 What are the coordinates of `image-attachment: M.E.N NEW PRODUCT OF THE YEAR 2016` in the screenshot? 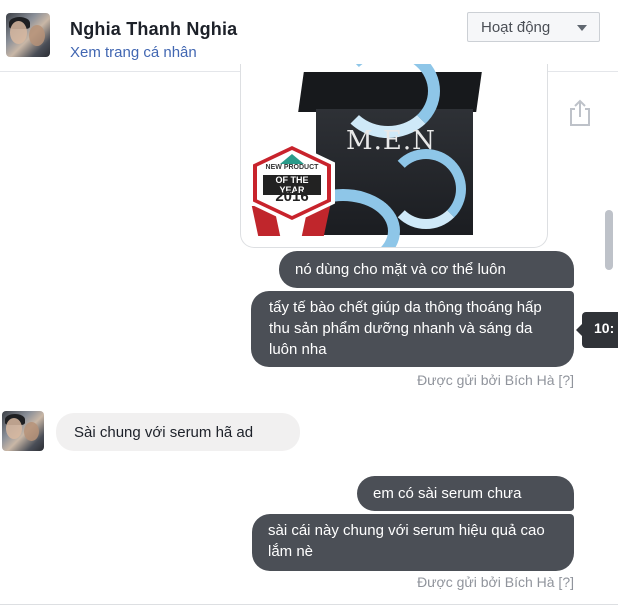 It's located at (394, 156).